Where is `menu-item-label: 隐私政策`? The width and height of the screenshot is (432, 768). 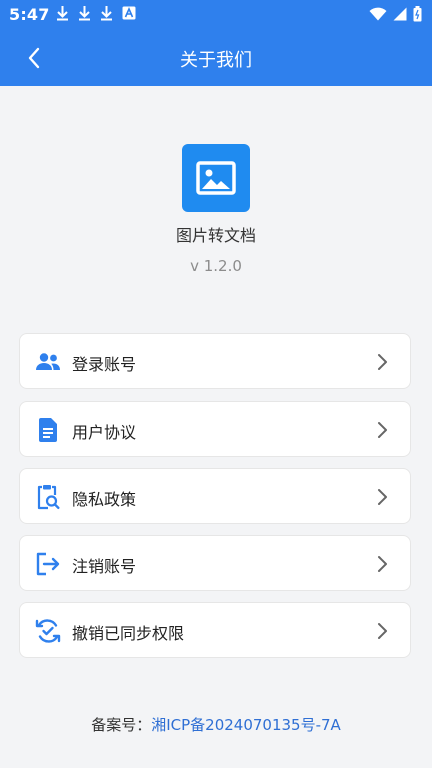
menu-item-label: 隐私政策 is located at coordinates (104, 499).